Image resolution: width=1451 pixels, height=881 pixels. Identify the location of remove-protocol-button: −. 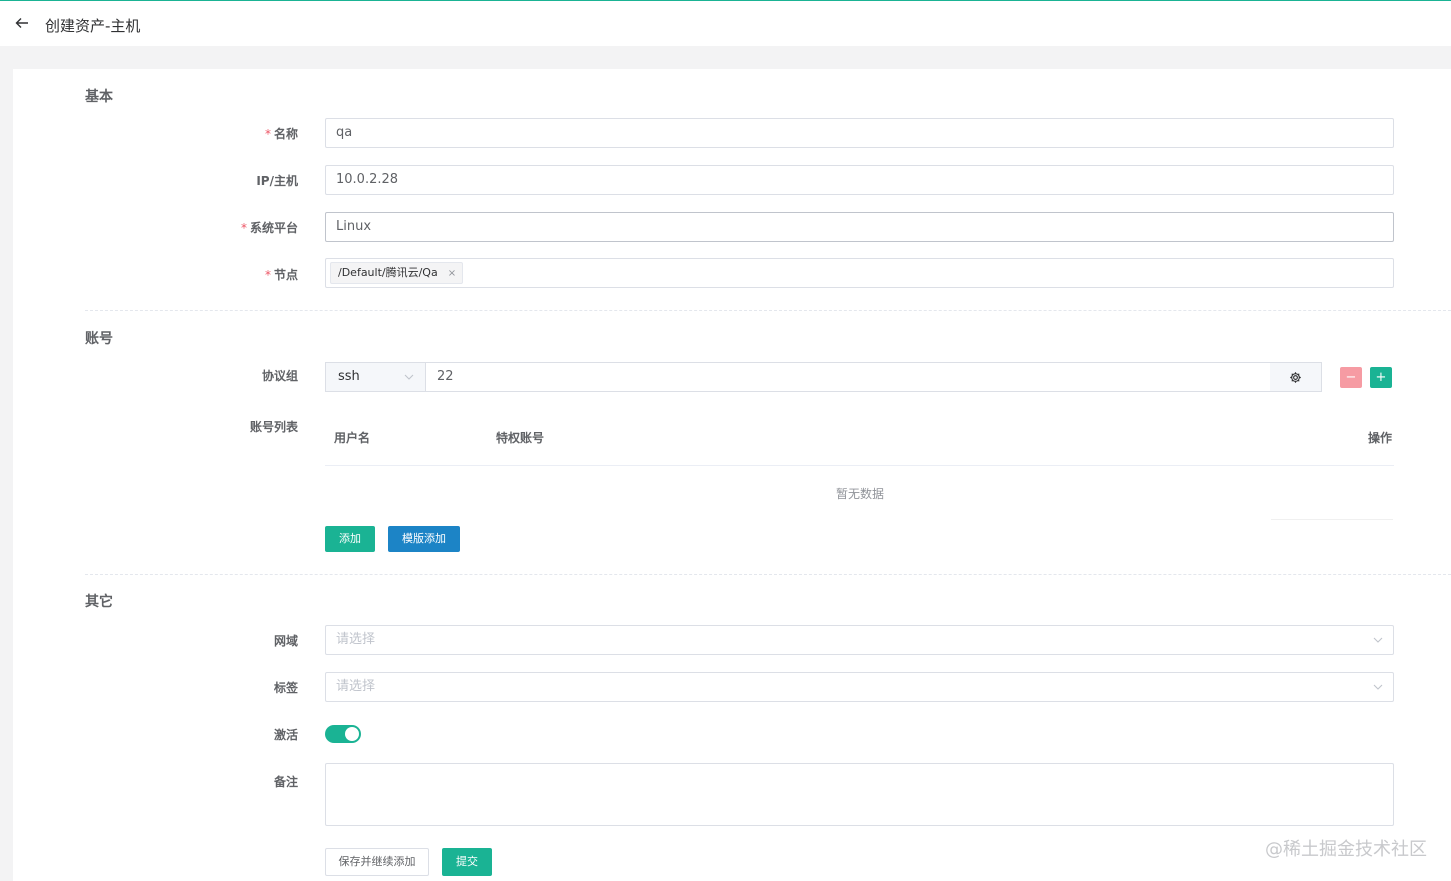
(1351, 377).